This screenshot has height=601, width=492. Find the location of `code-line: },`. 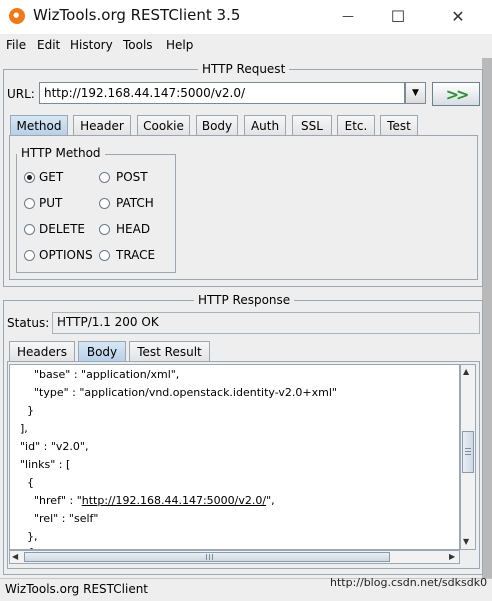

code-line: }, is located at coordinates (29, 536).